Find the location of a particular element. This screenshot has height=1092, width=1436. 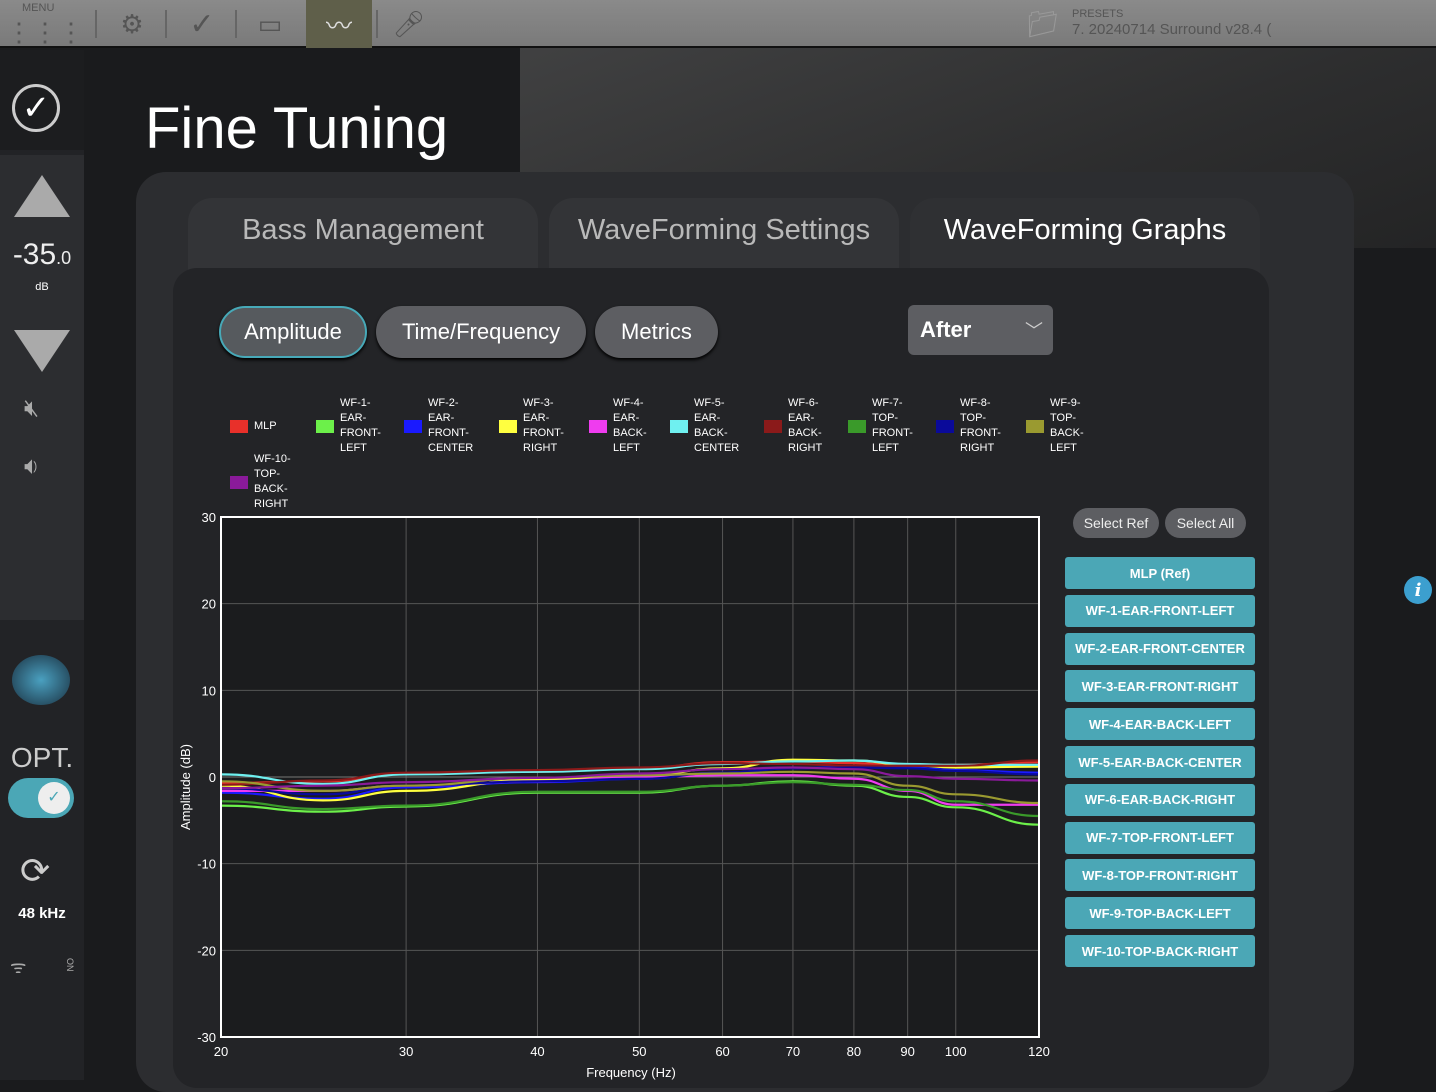

channel-button: WF-3-EAR-FRONT-RIGHT is located at coordinates (1160, 686).